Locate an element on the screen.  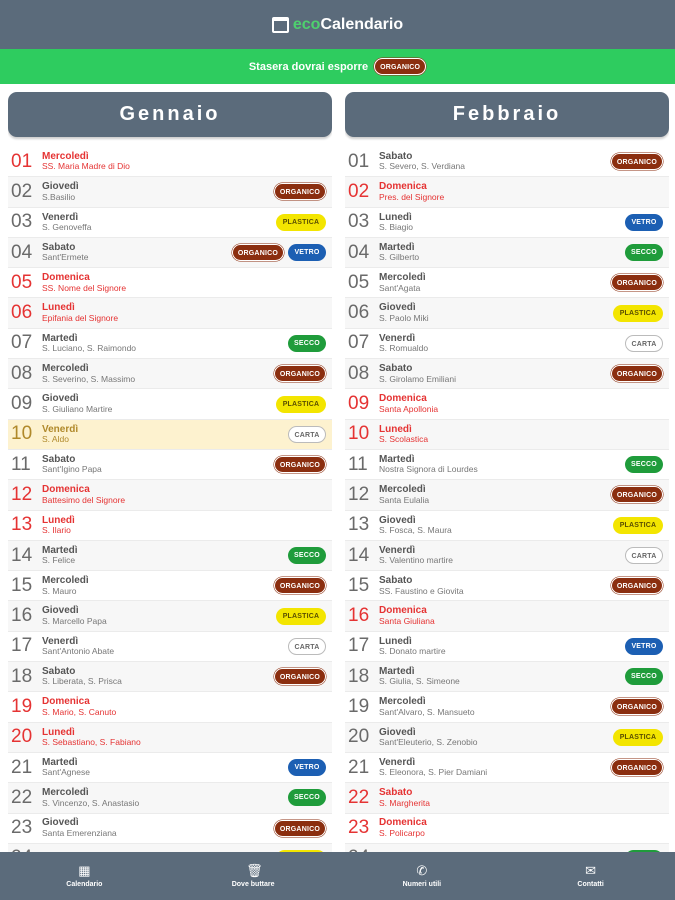
day-row: 04 Martedì S. Gilberto SECCO is located at coordinates (507, 253).